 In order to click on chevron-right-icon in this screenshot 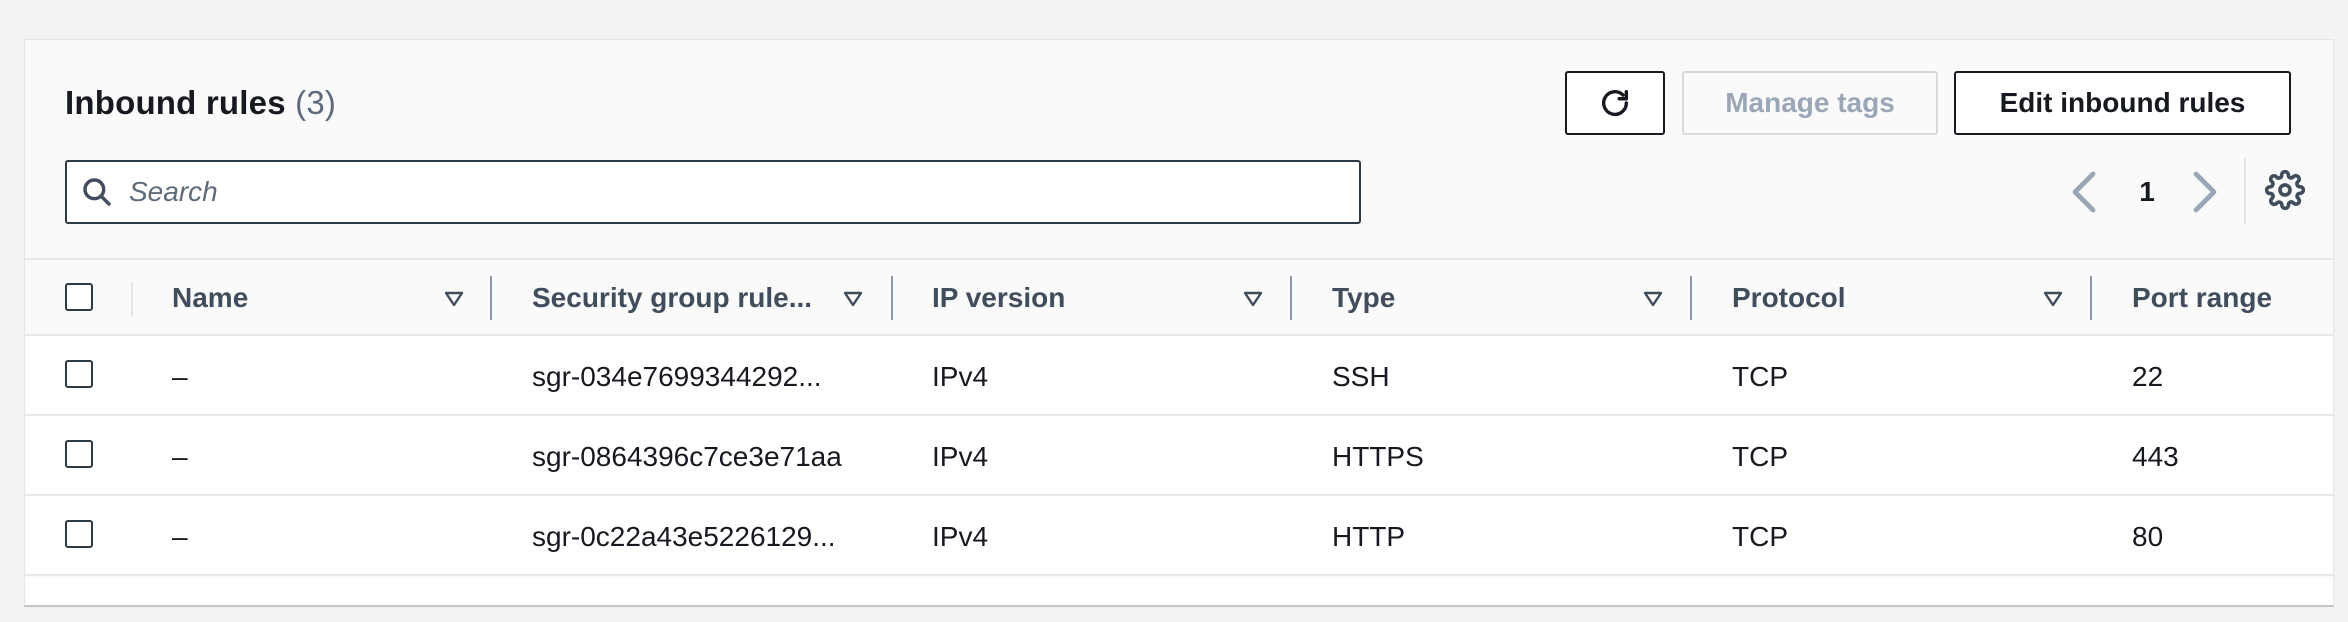, I will do `click(2205, 192)`.